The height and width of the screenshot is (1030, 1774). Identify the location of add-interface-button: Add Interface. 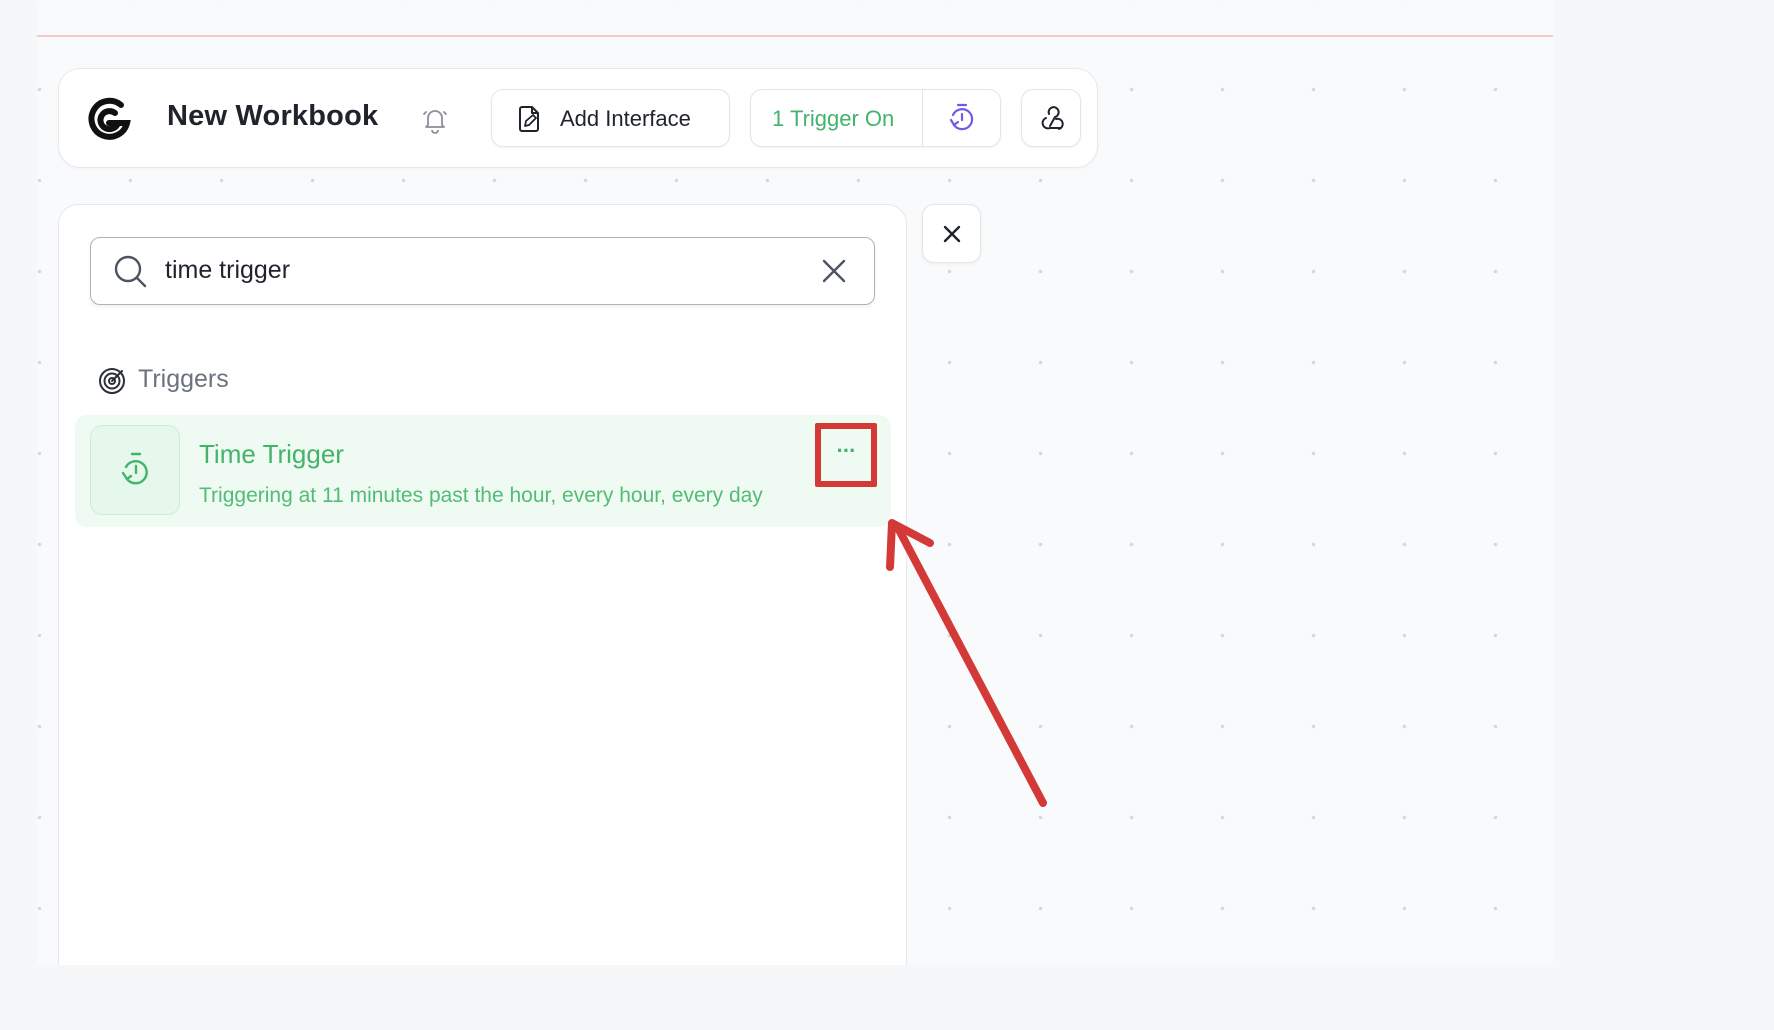
(610, 118).